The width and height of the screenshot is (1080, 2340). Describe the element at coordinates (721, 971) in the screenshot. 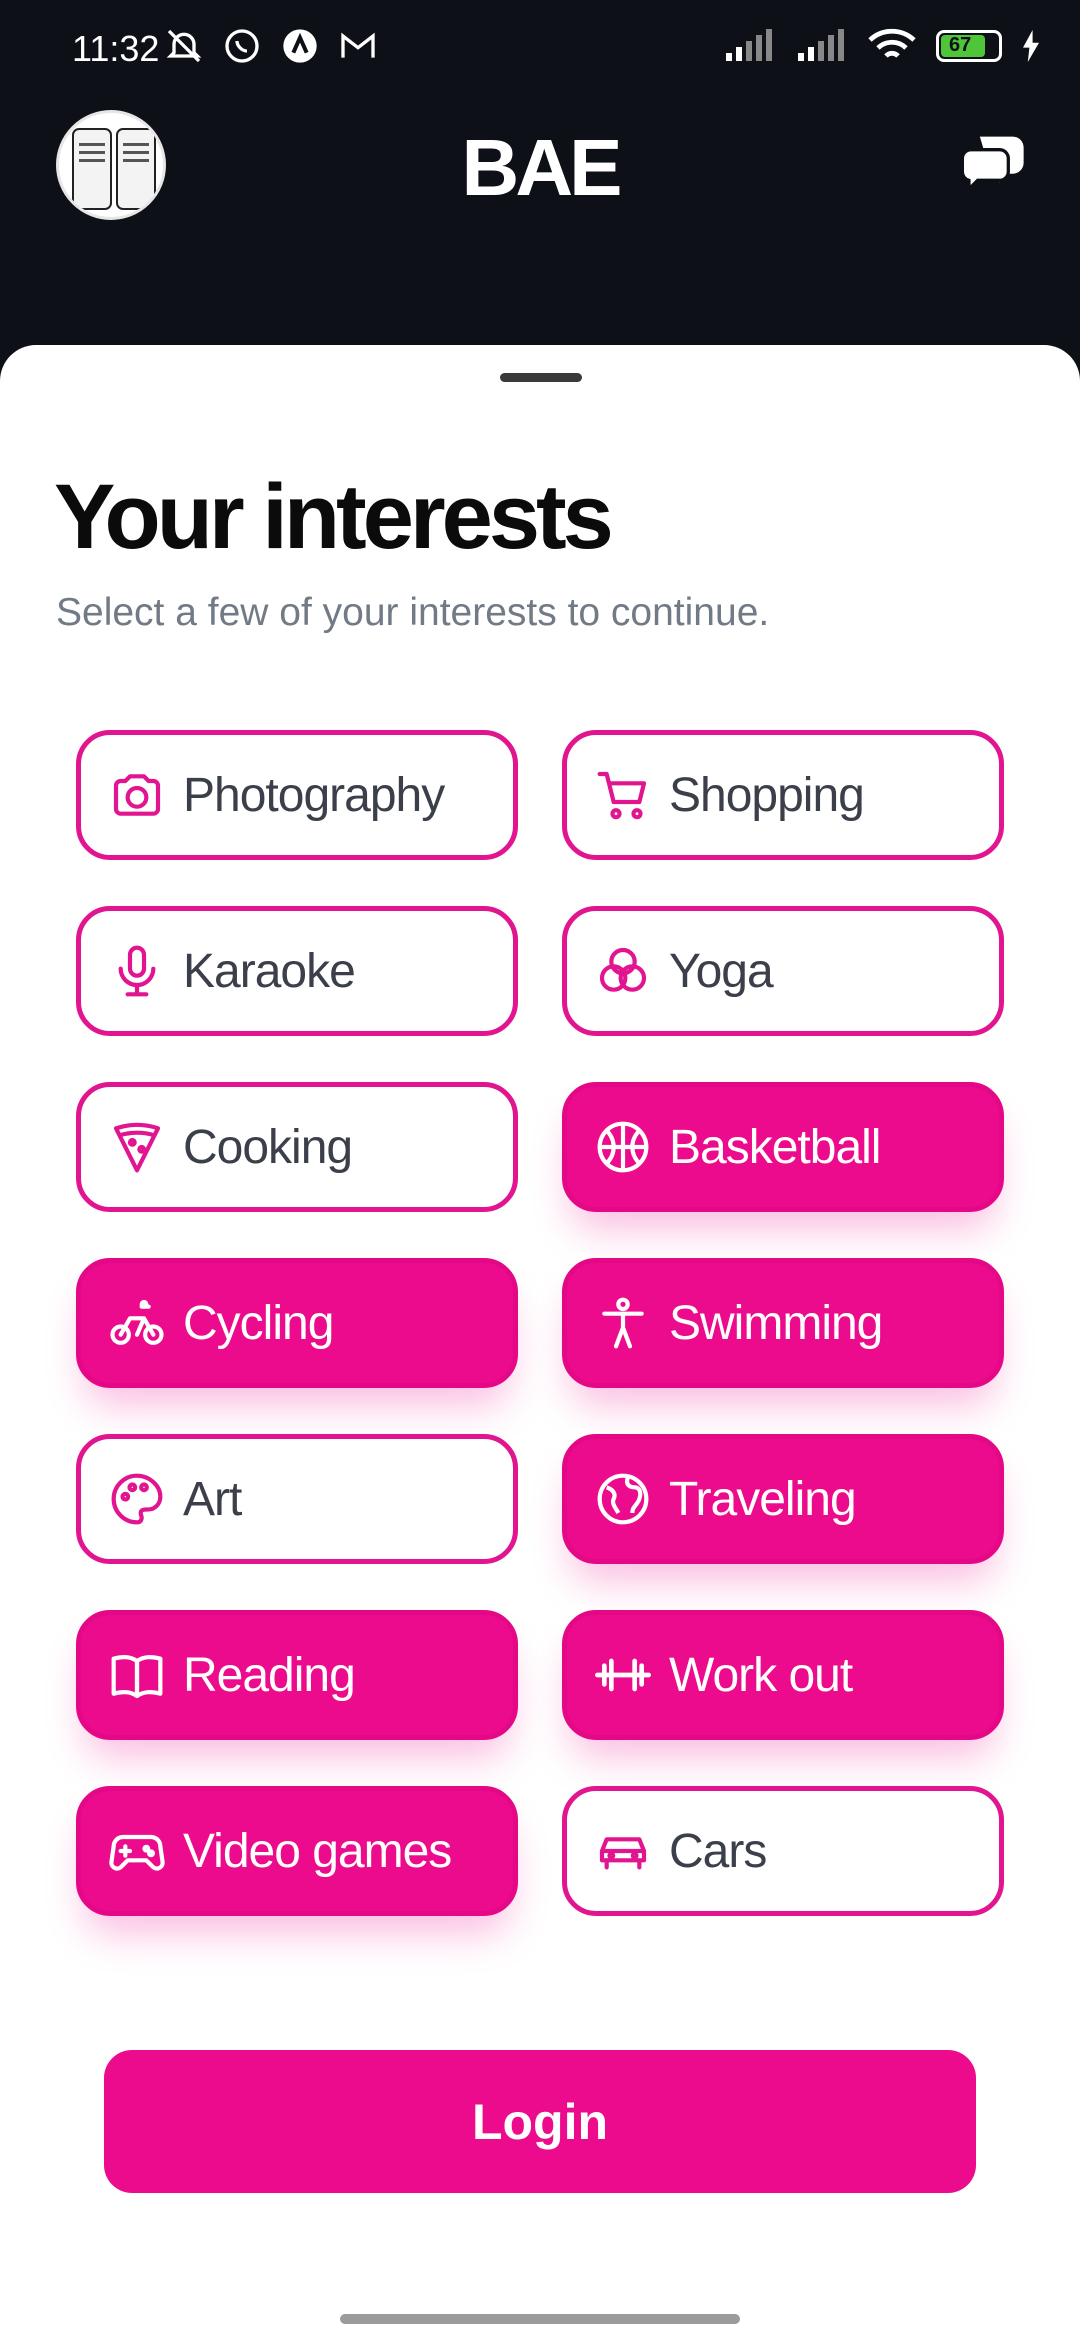

I see `interest-label: Yoga` at that location.